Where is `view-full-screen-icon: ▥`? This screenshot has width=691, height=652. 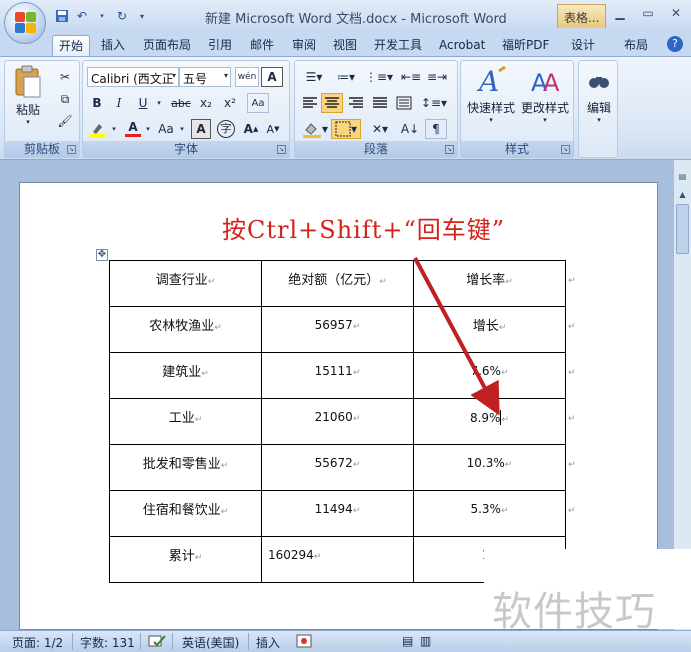 view-full-screen-icon: ▥ is located at coordinates (425, 641).